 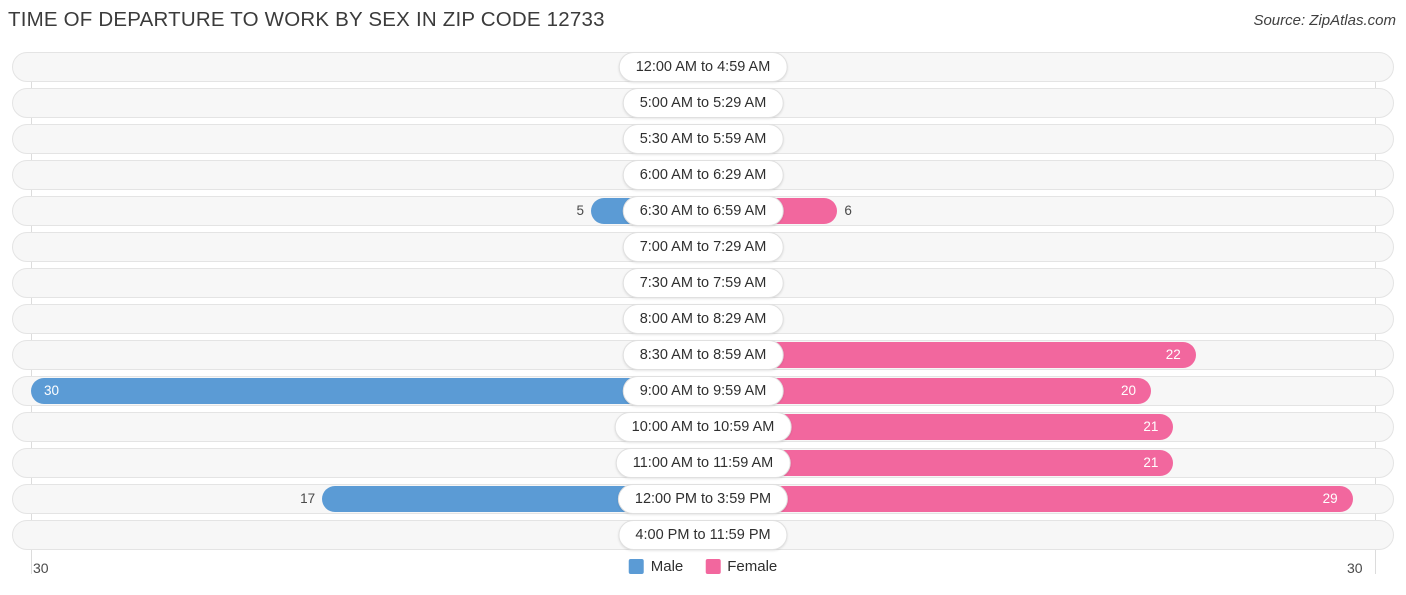 I want to click on bar-row-inner: 006:00 AM to 6:29 AM, so click(x=703, y=175).